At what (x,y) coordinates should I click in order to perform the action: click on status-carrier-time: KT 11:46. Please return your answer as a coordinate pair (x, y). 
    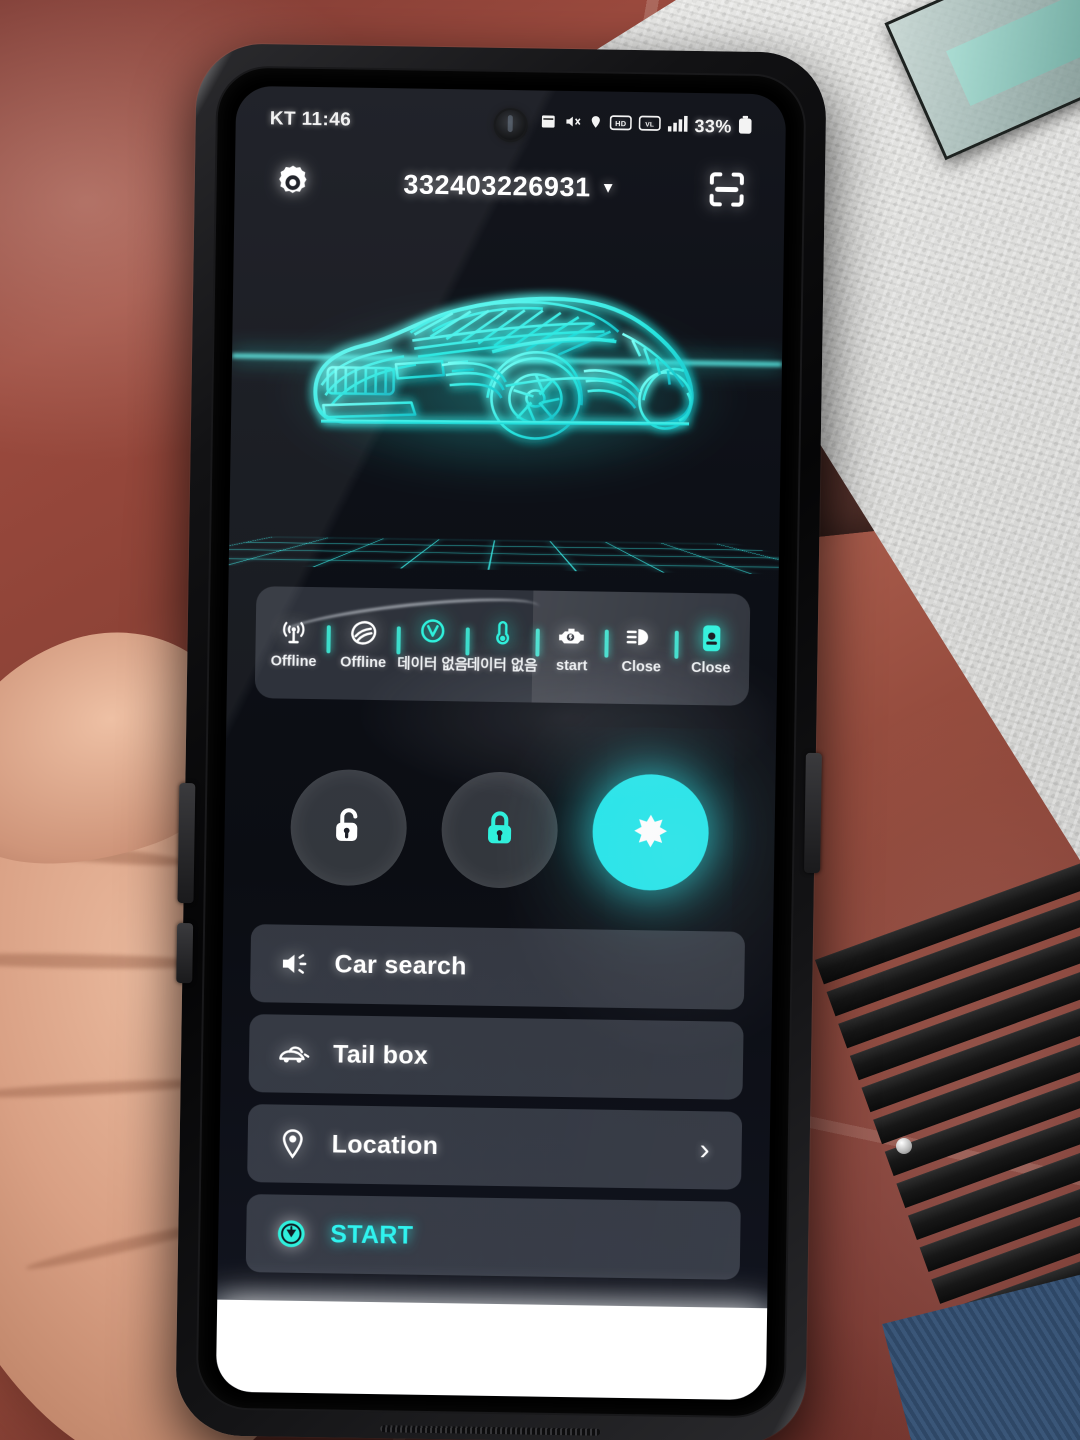
    Looking at the image, I should click on (310, 119).